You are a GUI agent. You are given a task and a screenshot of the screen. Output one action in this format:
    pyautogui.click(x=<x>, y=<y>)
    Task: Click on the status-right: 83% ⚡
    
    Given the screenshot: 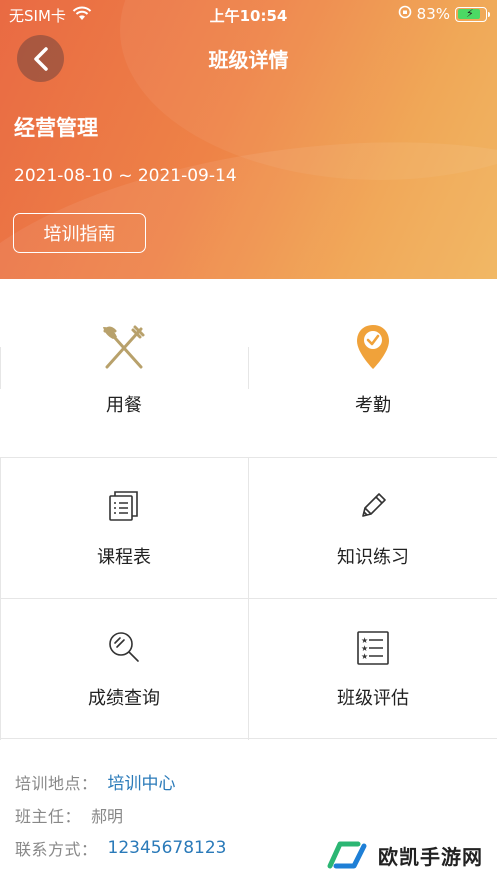 What is the action you would take?
    pyautogui.click(x=444, y=14)
    